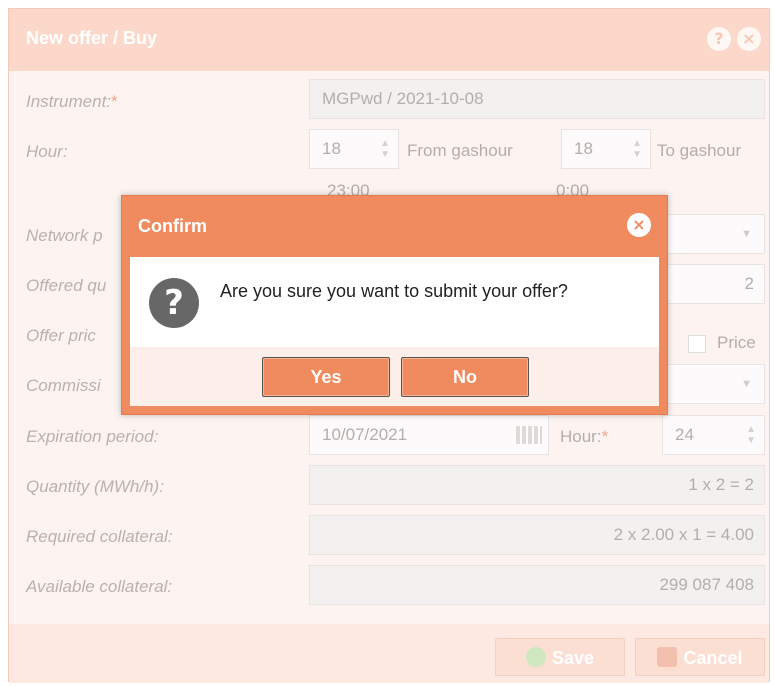  Describe the element at coordinates (736, 342) in the screenshot. I see `price-checkbox-label: Price` at that location.